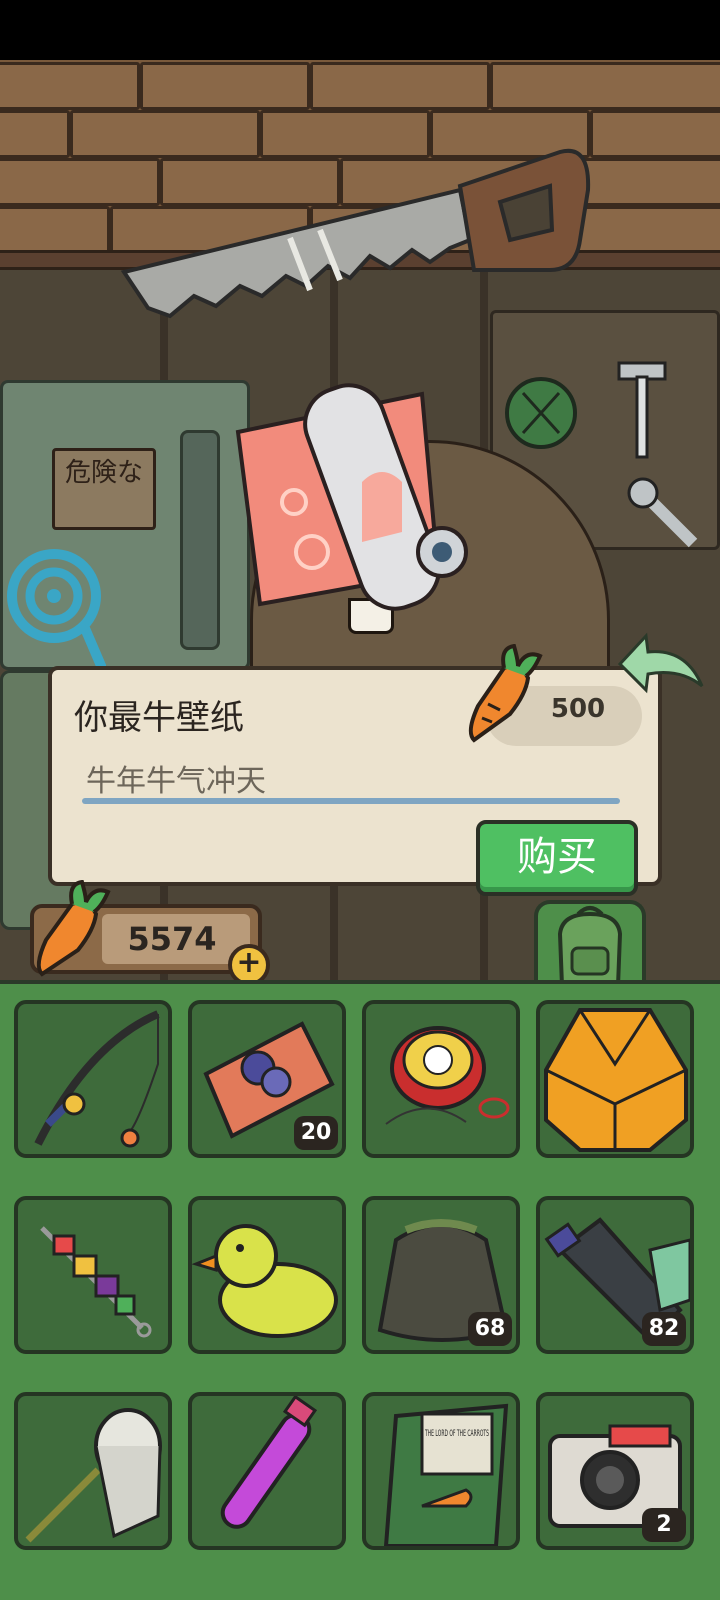 Image resolution: width=720 pixels, height=1600 pixels. Describe the element at coordinates (104, 489) in the screenshot. I see `danger-sign: 危険な` at that location.